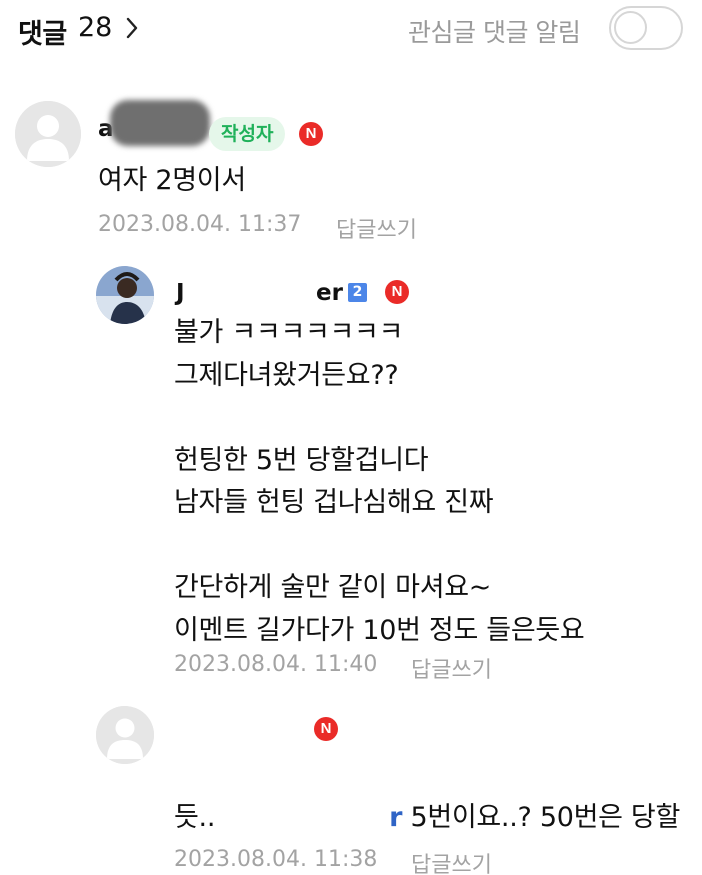 The image size is (702, 875). What do you see at coordinates (351, 30) in the screenshot?
I see `comments-header: 댓글 28 관심글 댓글 알림` at bounding box center [351, 30].